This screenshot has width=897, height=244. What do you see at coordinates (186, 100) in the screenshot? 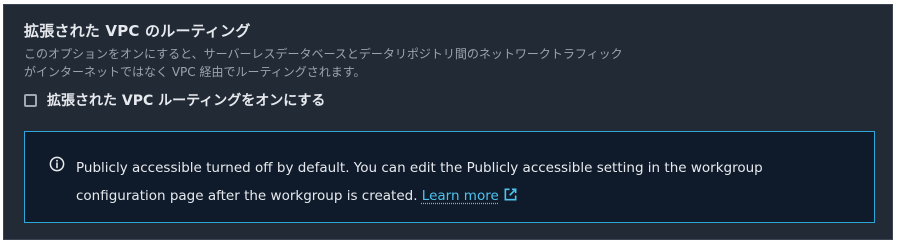
I see `checkbox-label: 拡張された VPC ルーティングをオンにする` at bounding box center [186, 100].